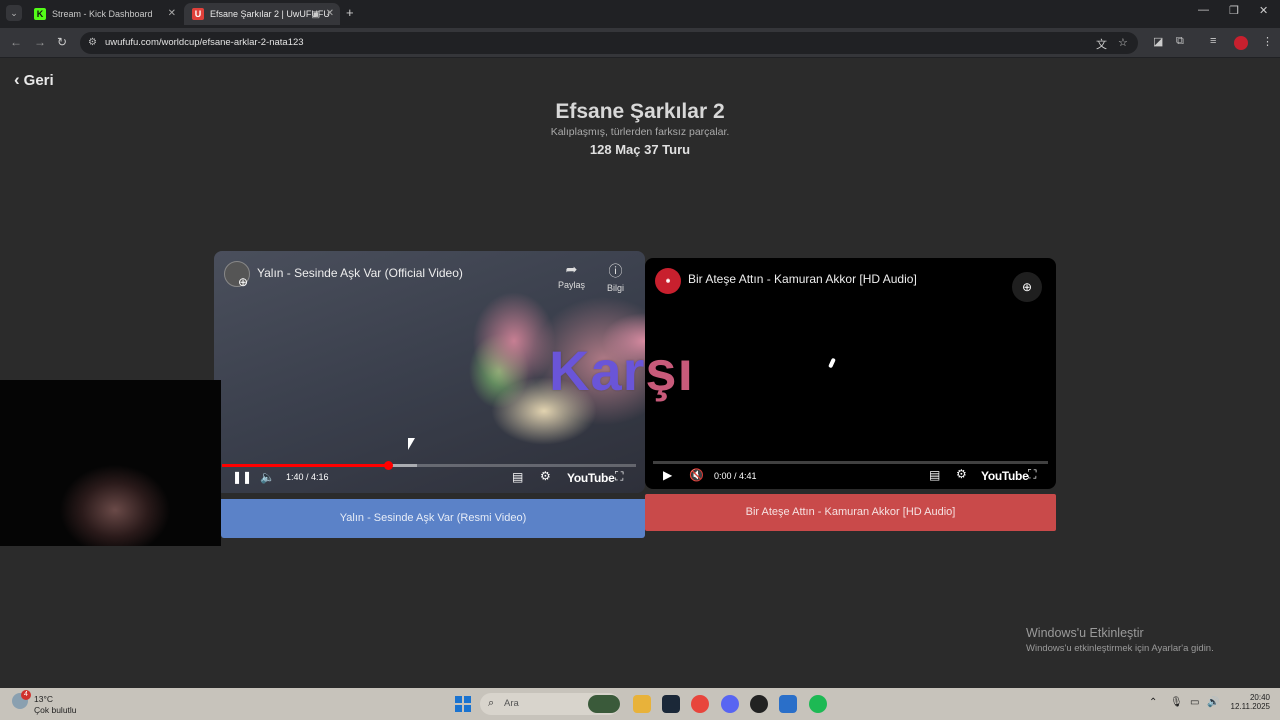  What do you see at coordinates (491, 703) in the screenshot?
I see `search-icon: ⌕` at bounding box center [491, 703].